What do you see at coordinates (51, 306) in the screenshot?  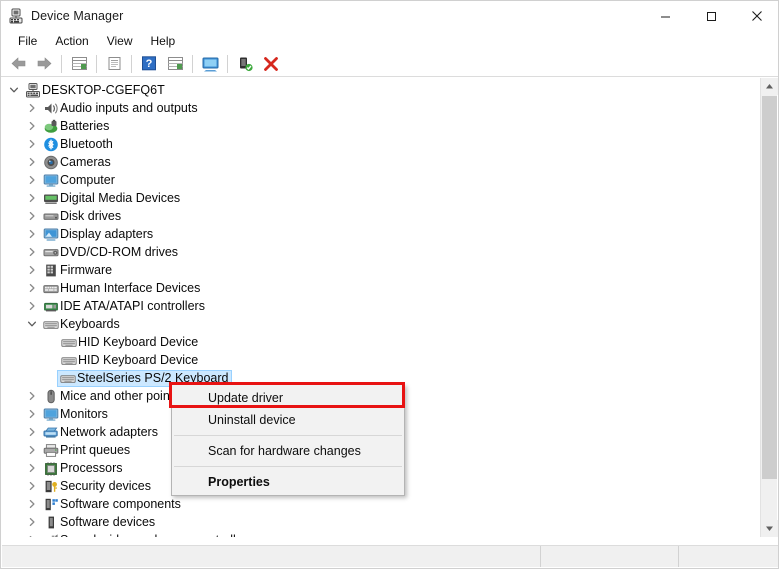 I see `ide-controller-icon` at bounding box center [51, 306].